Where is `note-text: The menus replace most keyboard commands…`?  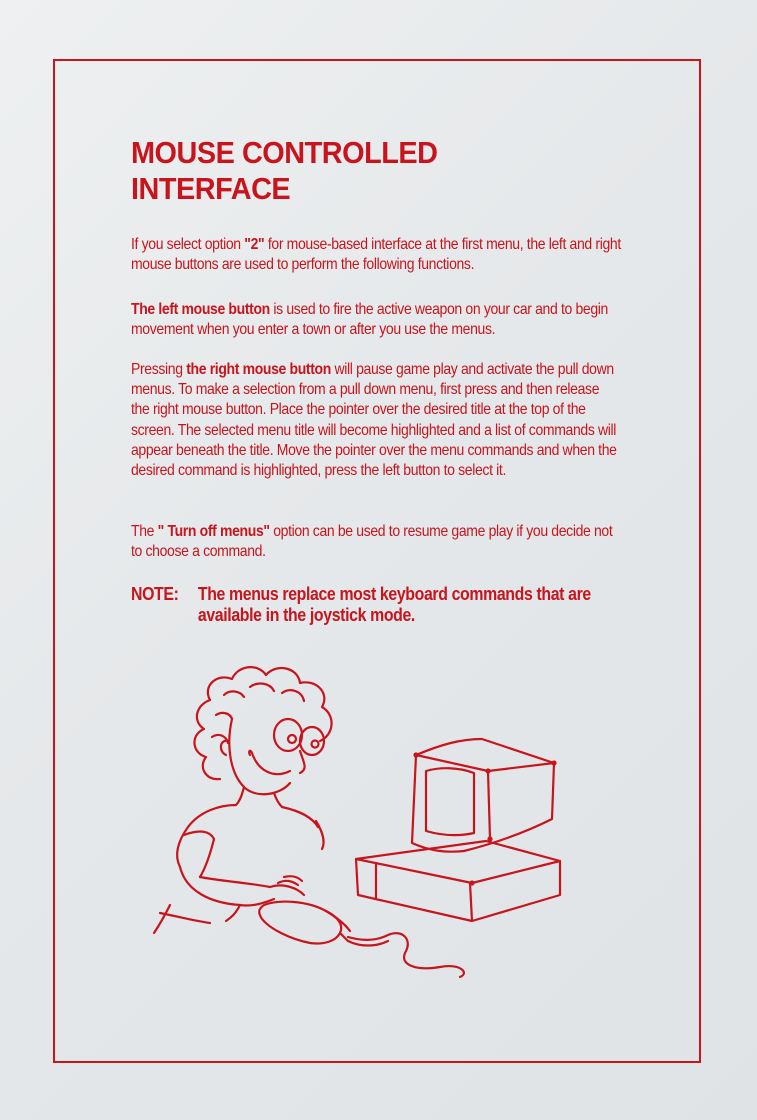
note-text: The menus replace most keyboard commands… is located at coordinates (394, 604).